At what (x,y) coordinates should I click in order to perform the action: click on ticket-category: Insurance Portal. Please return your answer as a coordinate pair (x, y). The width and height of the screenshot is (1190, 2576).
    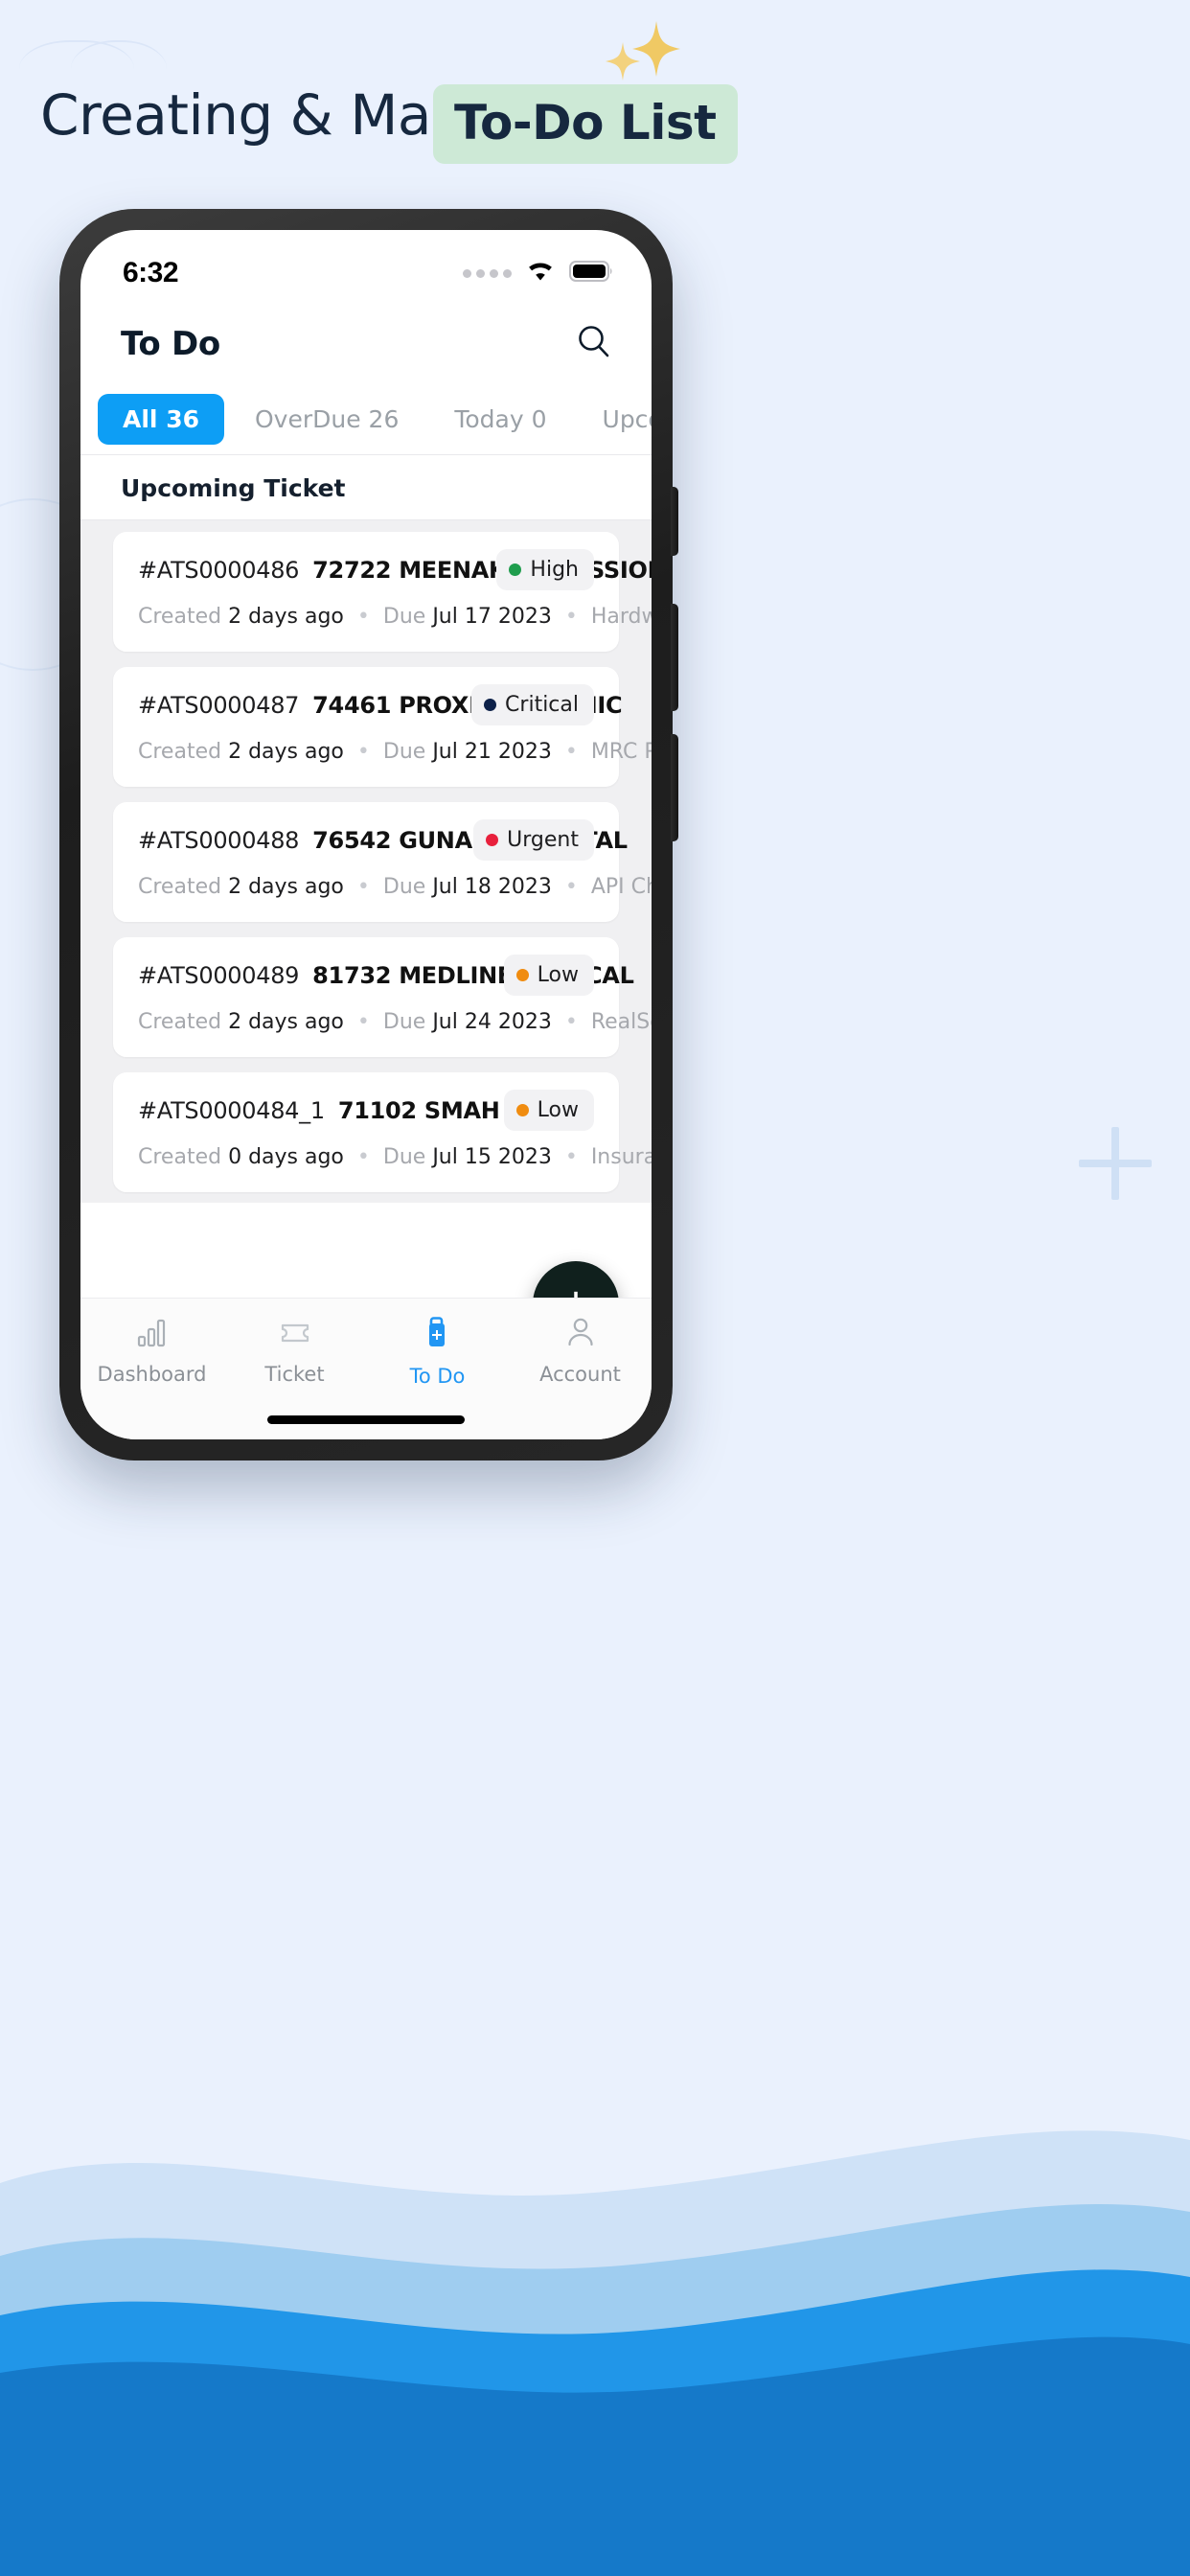
    Looking at the image, I should click on (621, 1157).